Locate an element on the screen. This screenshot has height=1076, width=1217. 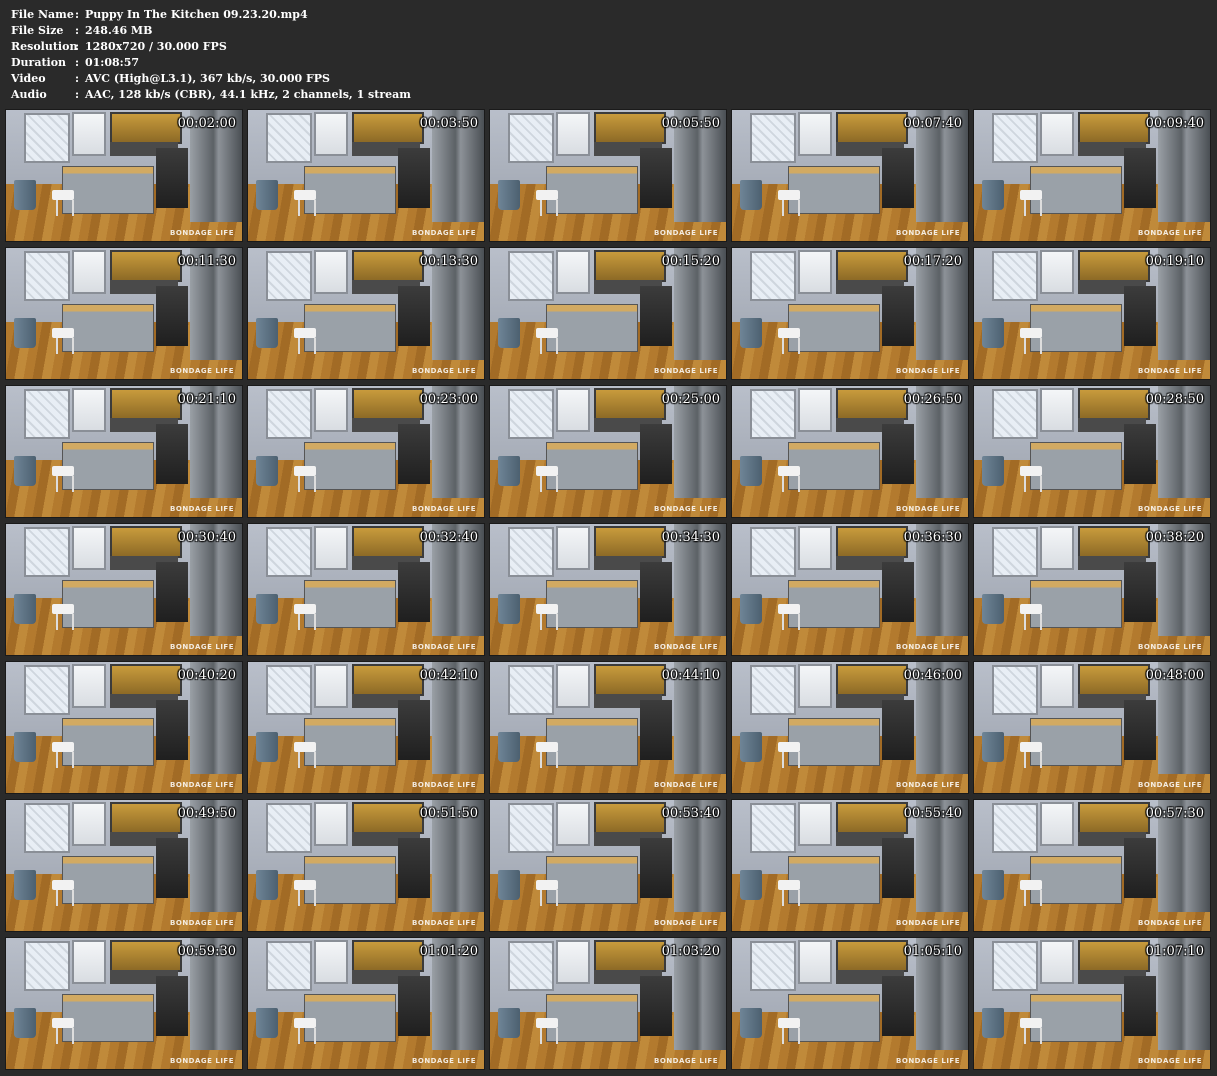
thumbnail-timestamp: 00:05:50 is located at coordinates (690, 123).